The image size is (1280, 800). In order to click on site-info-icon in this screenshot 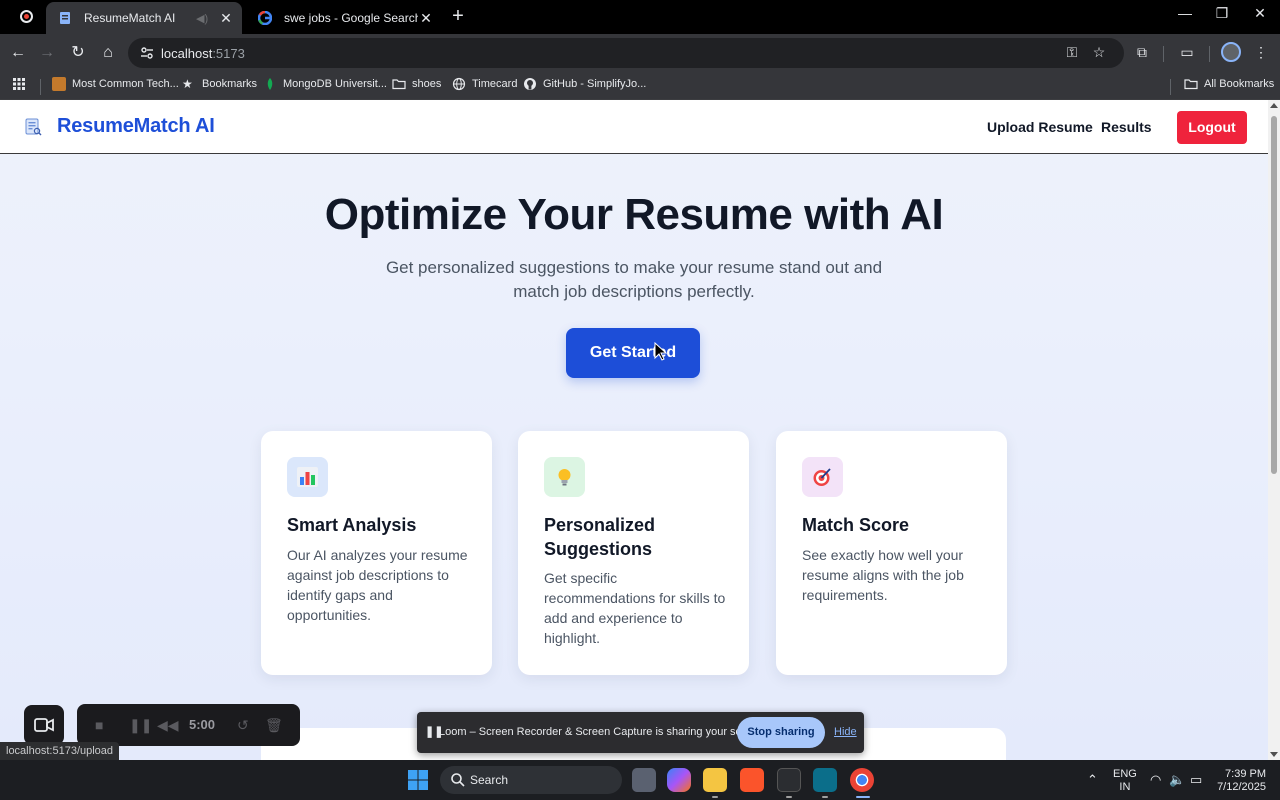, I will do `click(147, 53)`.